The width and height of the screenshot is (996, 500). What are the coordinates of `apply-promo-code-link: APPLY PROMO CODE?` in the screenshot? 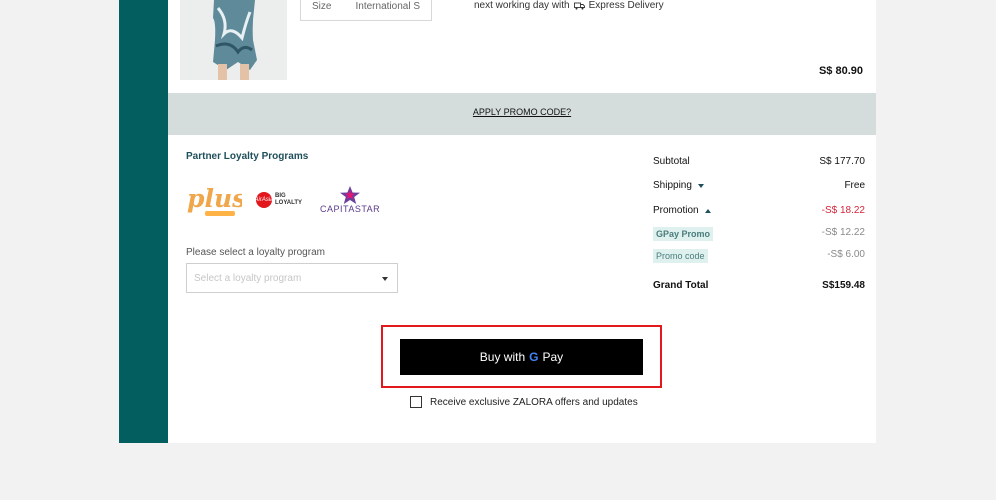 It's located at (522, 112).